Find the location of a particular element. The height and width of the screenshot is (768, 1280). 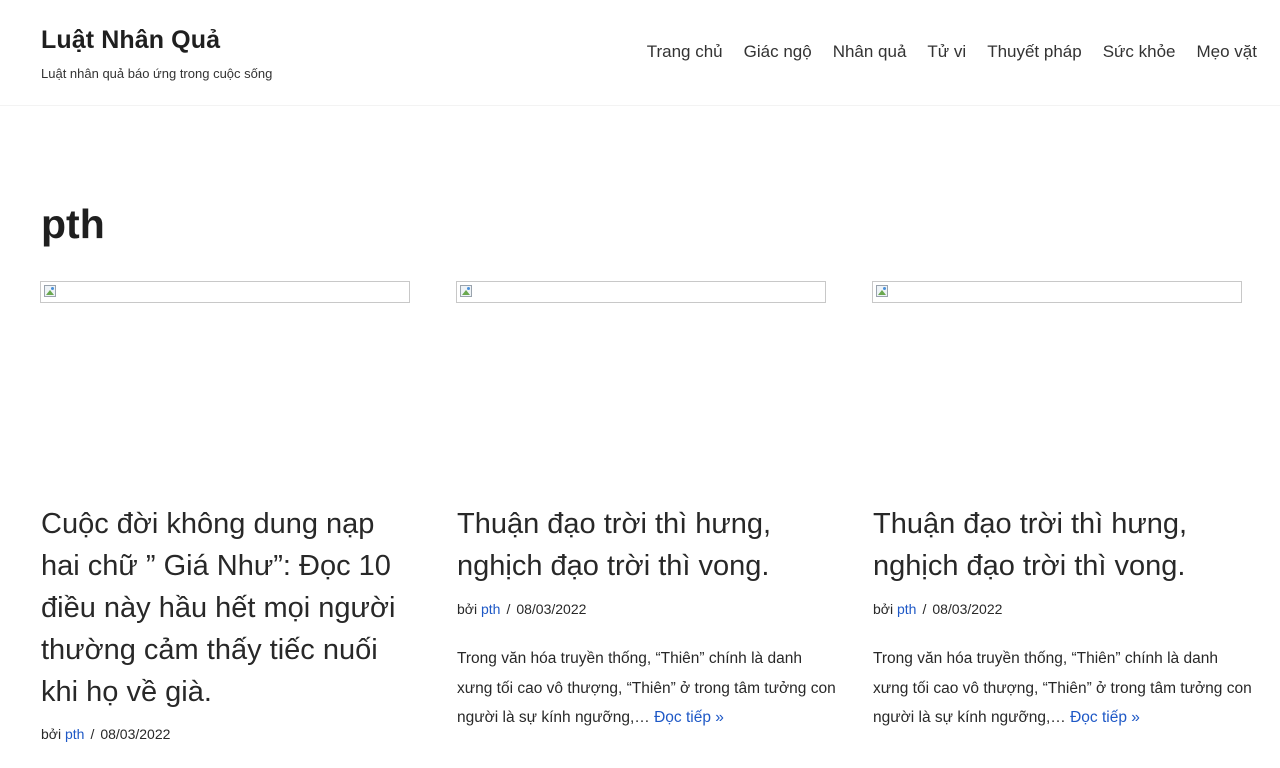

nav-item-nhan-qua: Nhân quả is located at coordinates (870, 52).